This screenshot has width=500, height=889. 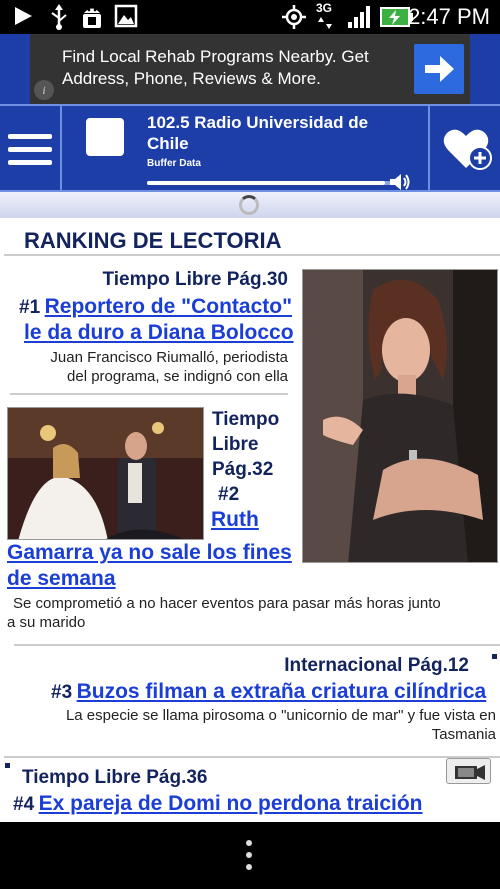 I want to click on loading-spinner-icon, so click(x=249, y=205).